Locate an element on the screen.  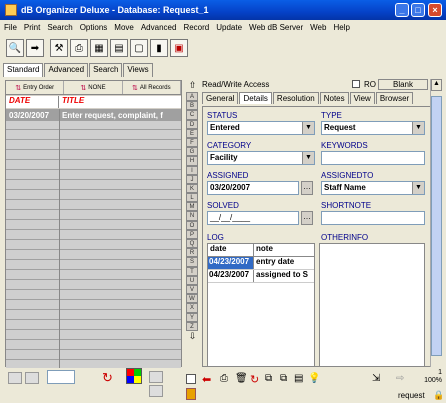
tab-general: General is located at coordinates (220, 98).